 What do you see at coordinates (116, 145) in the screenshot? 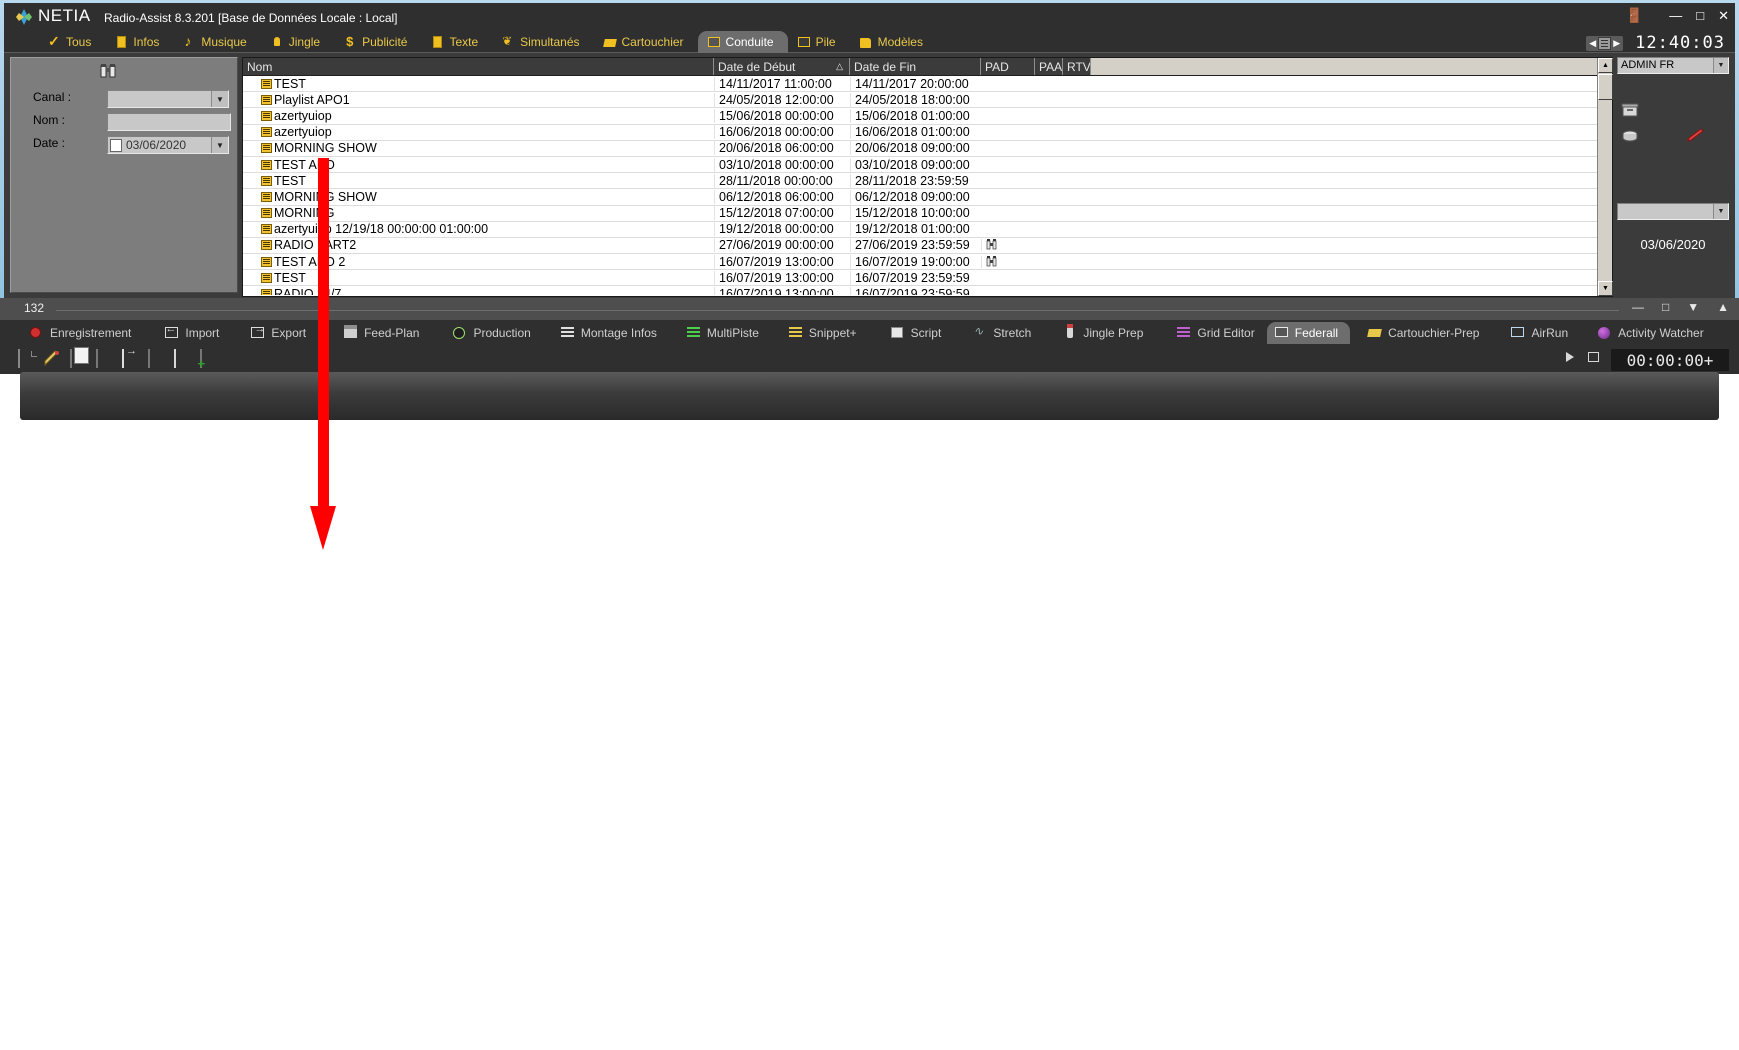
I see `calendar-checkbox-icon` at bounding box center [116, 145].